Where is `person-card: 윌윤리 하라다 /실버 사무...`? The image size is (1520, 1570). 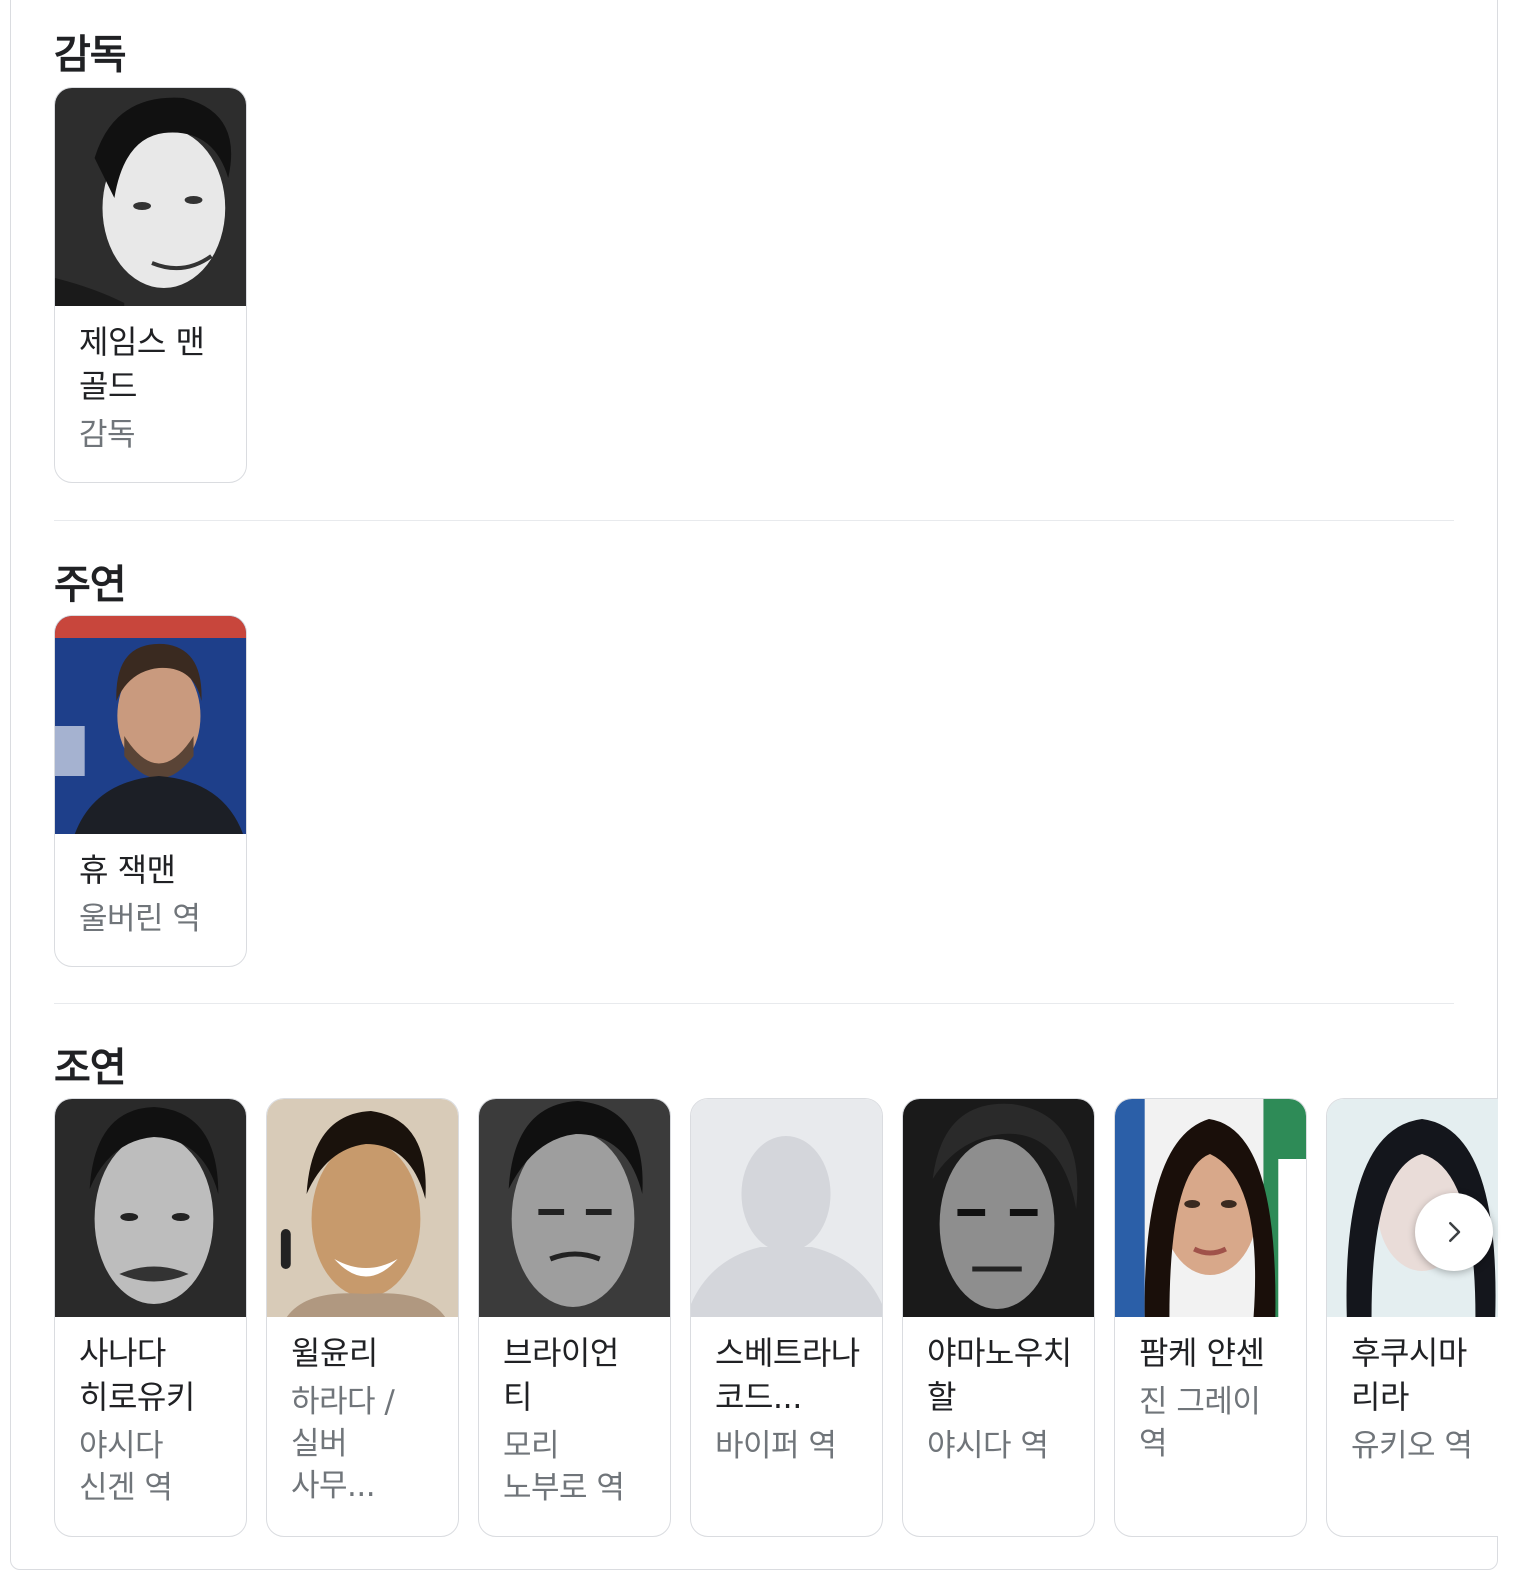
person-card: 윌윤리 하라다 /실버 사무... is located at coordinates (362, 1317).